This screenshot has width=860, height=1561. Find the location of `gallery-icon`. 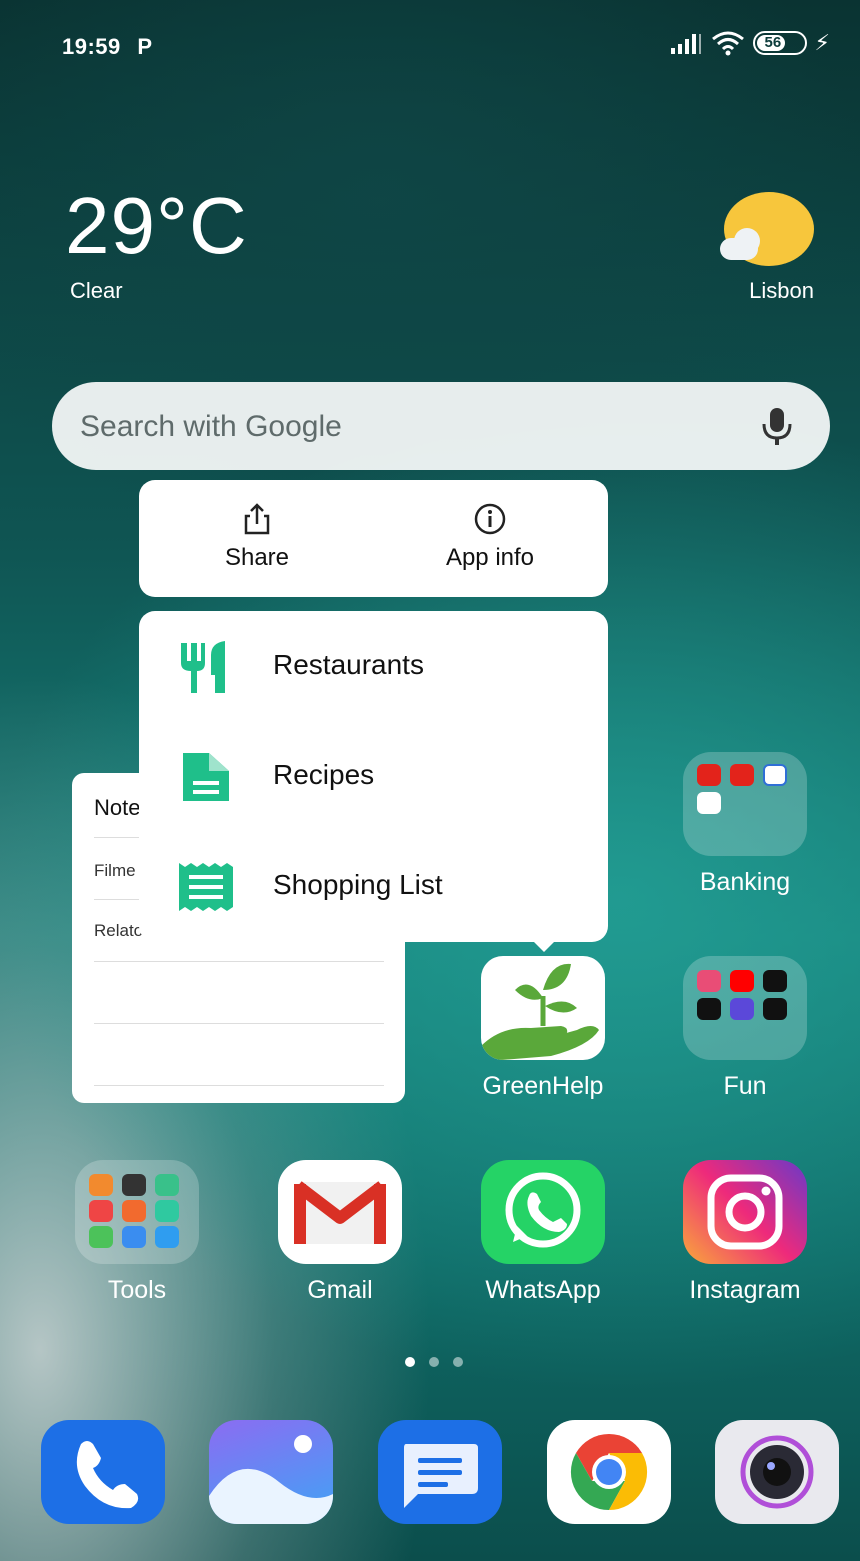

gallery-icon is located at coordinates (271, 1472).